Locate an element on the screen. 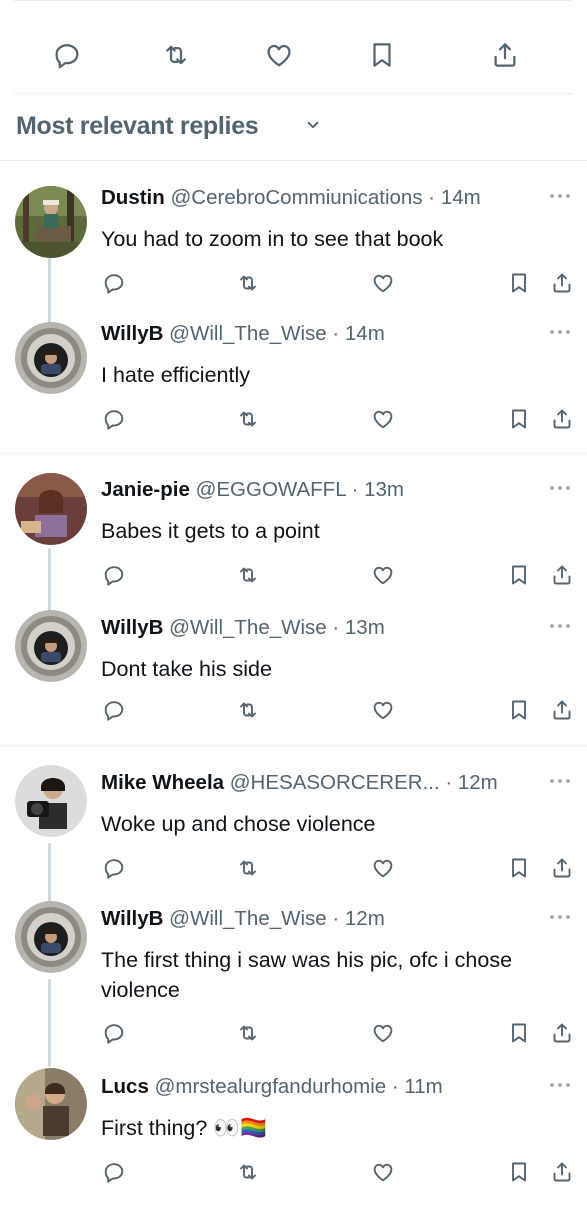 The width and height of the screenshot is (587, 1211). reply-header: Janie-pie @EGGOWAFFL · 13m is located at coordinates (252, 490).